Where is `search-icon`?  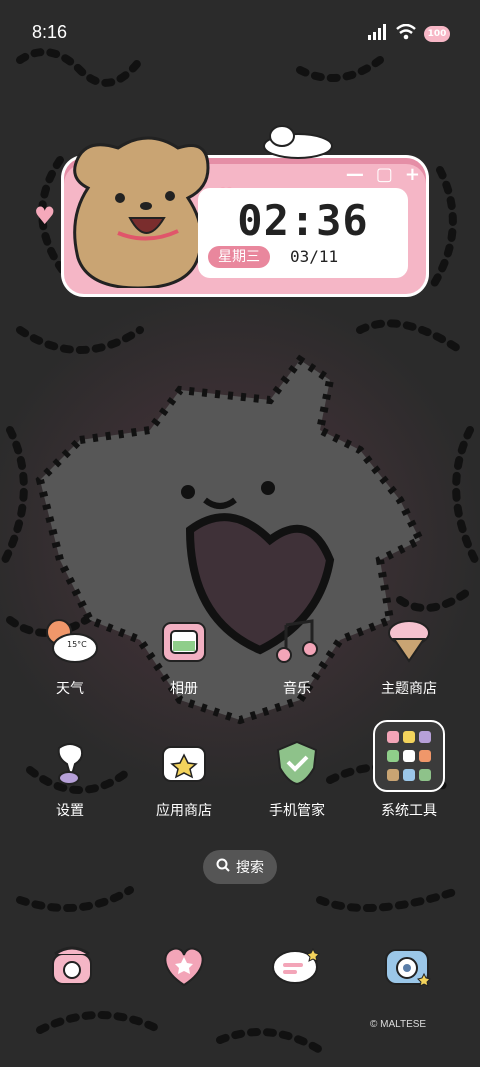 search-icon is located at coordinates (223, 867).